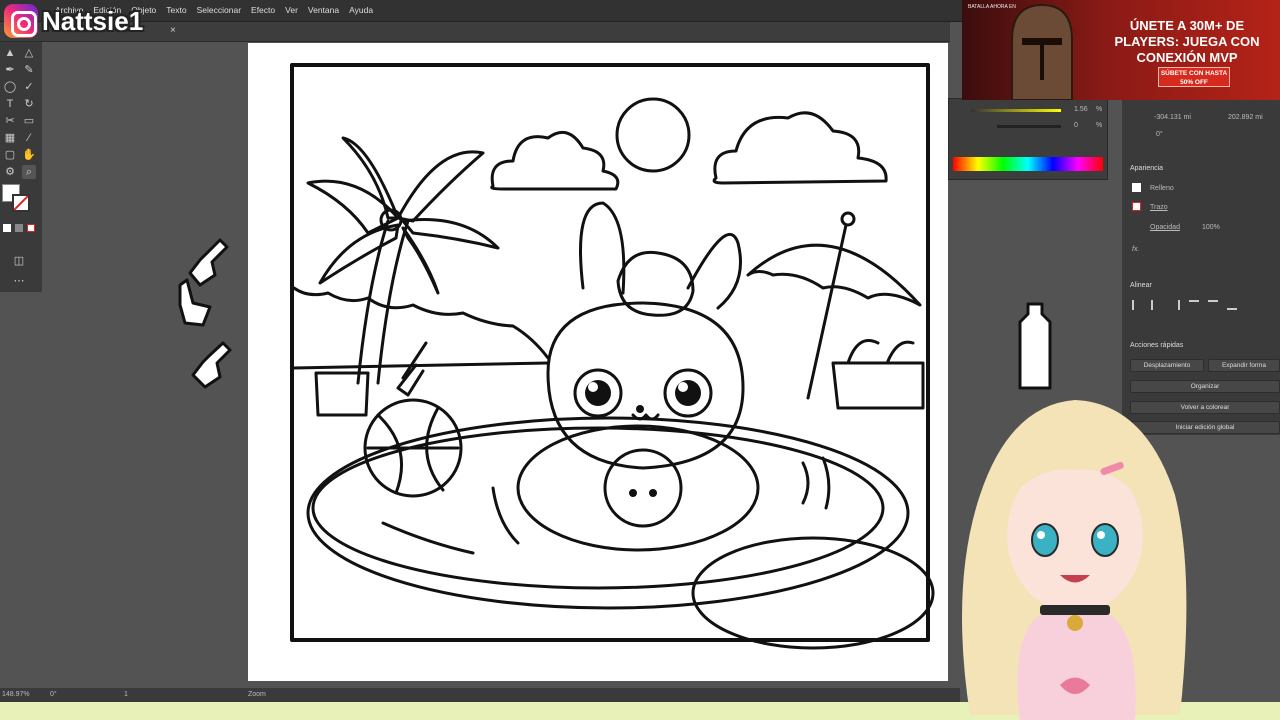  What do you see at coordinates (29, 104) in the screenshot?
I see `rotate-icon: ↻` at bounding box center [29, 104].